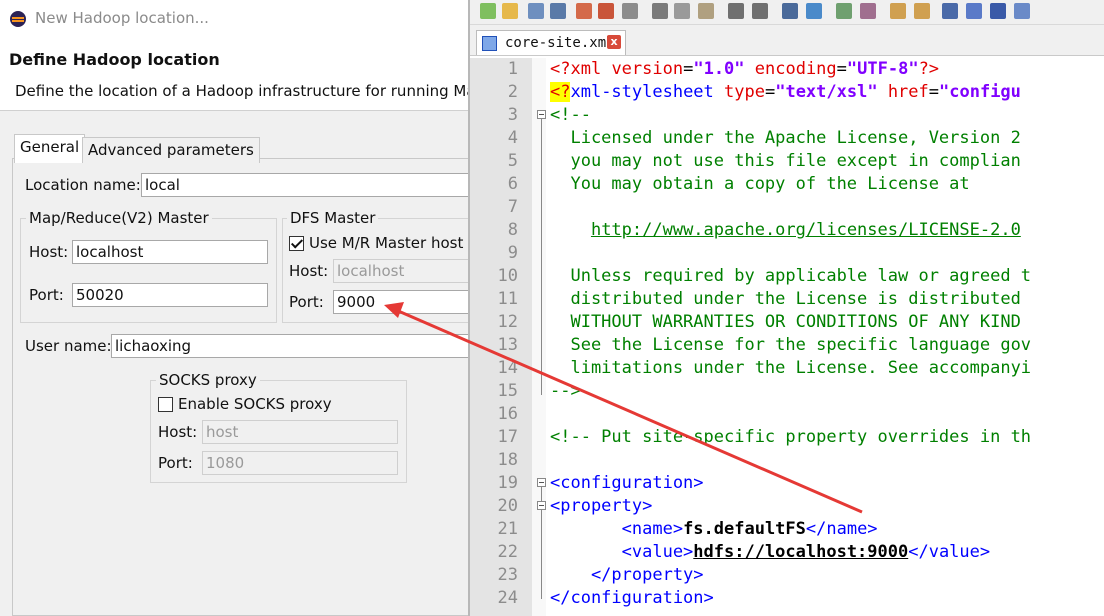 The image size is (1104, 616). What do you see at coordinates (494, 253) in the screenshot?
I see `line-number: 9` at bounding box center [494, 253].